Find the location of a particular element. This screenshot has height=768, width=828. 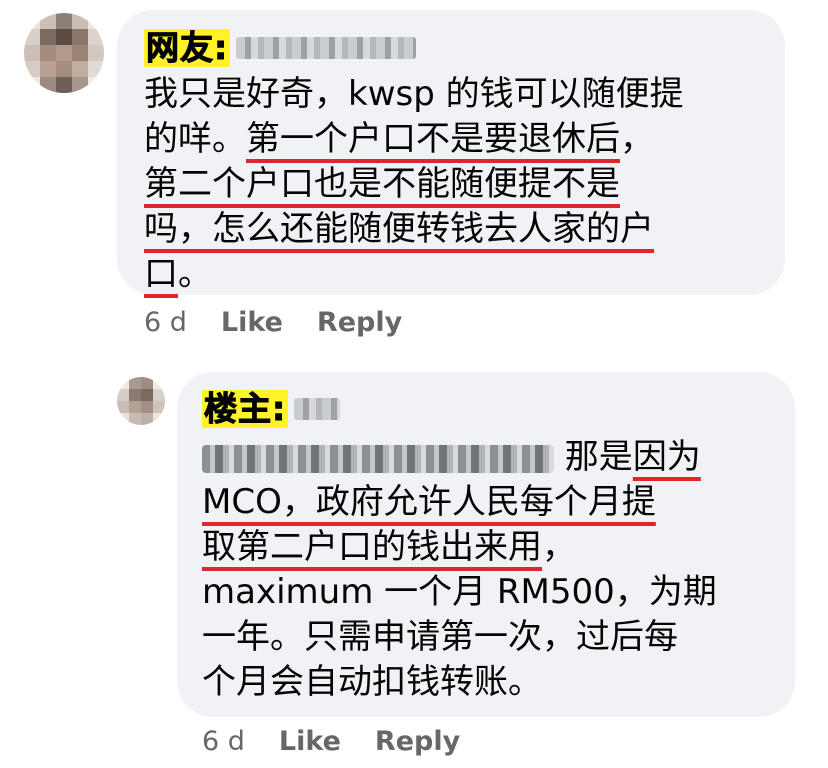

text-line: 的咩。第一个户口不是要退休后， is located at coordinates (414, 139).